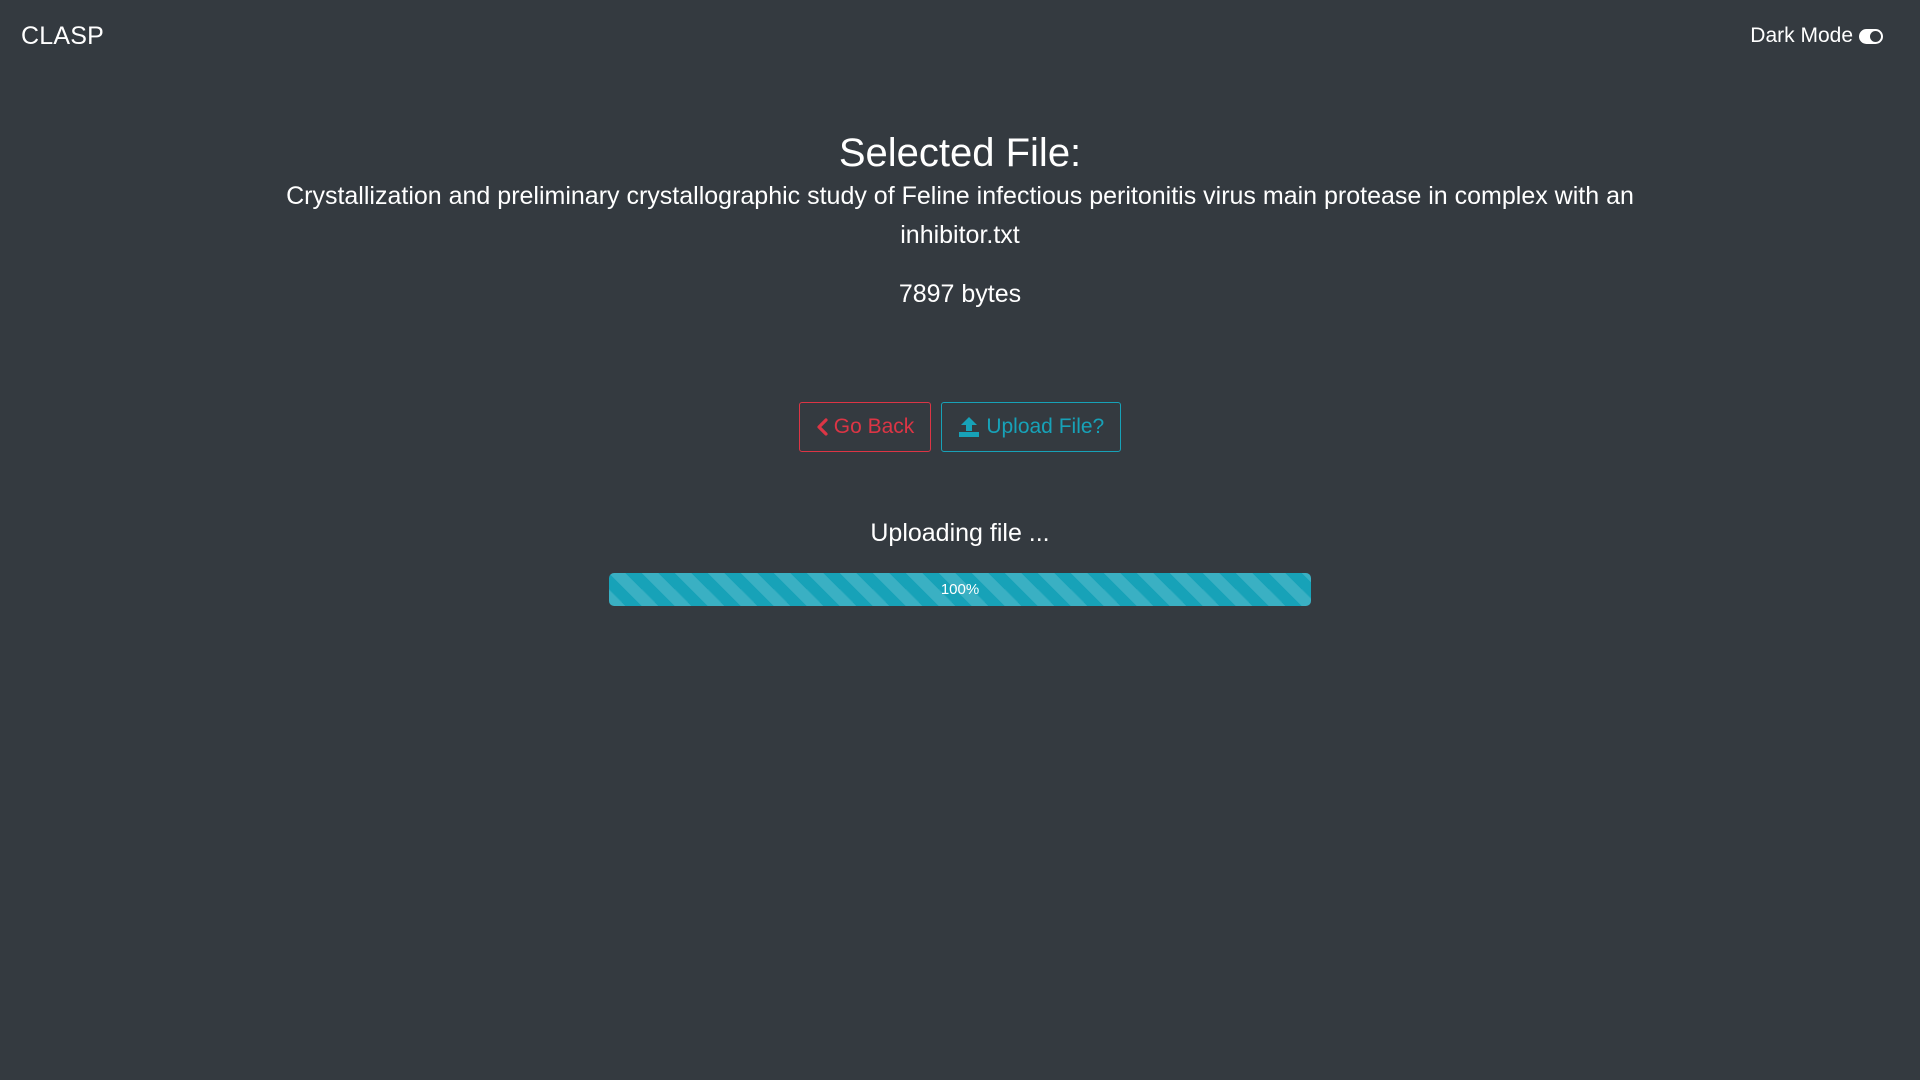 The height and width of the screenshot is (1080, 1920). I want to click on dark-mode-label: Dark Mode, so click(1801, 35).